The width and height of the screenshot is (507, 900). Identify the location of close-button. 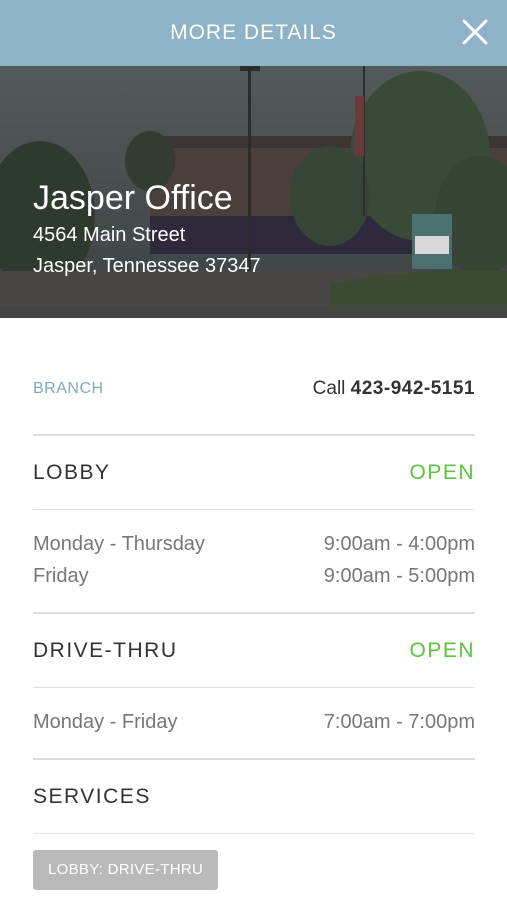
(475, 32).